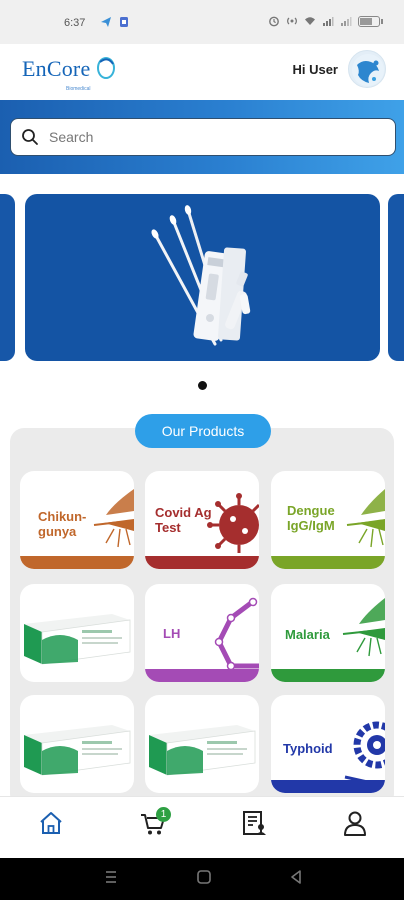  Describe the element at coordinates (308, 748) in the screenshot. I see `product-label: Typhoid` at that location.